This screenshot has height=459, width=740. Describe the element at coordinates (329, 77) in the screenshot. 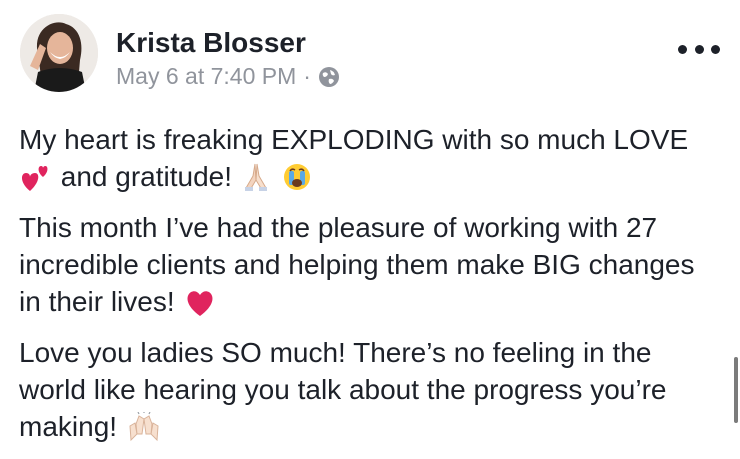

I see `globe-icon` at that location.